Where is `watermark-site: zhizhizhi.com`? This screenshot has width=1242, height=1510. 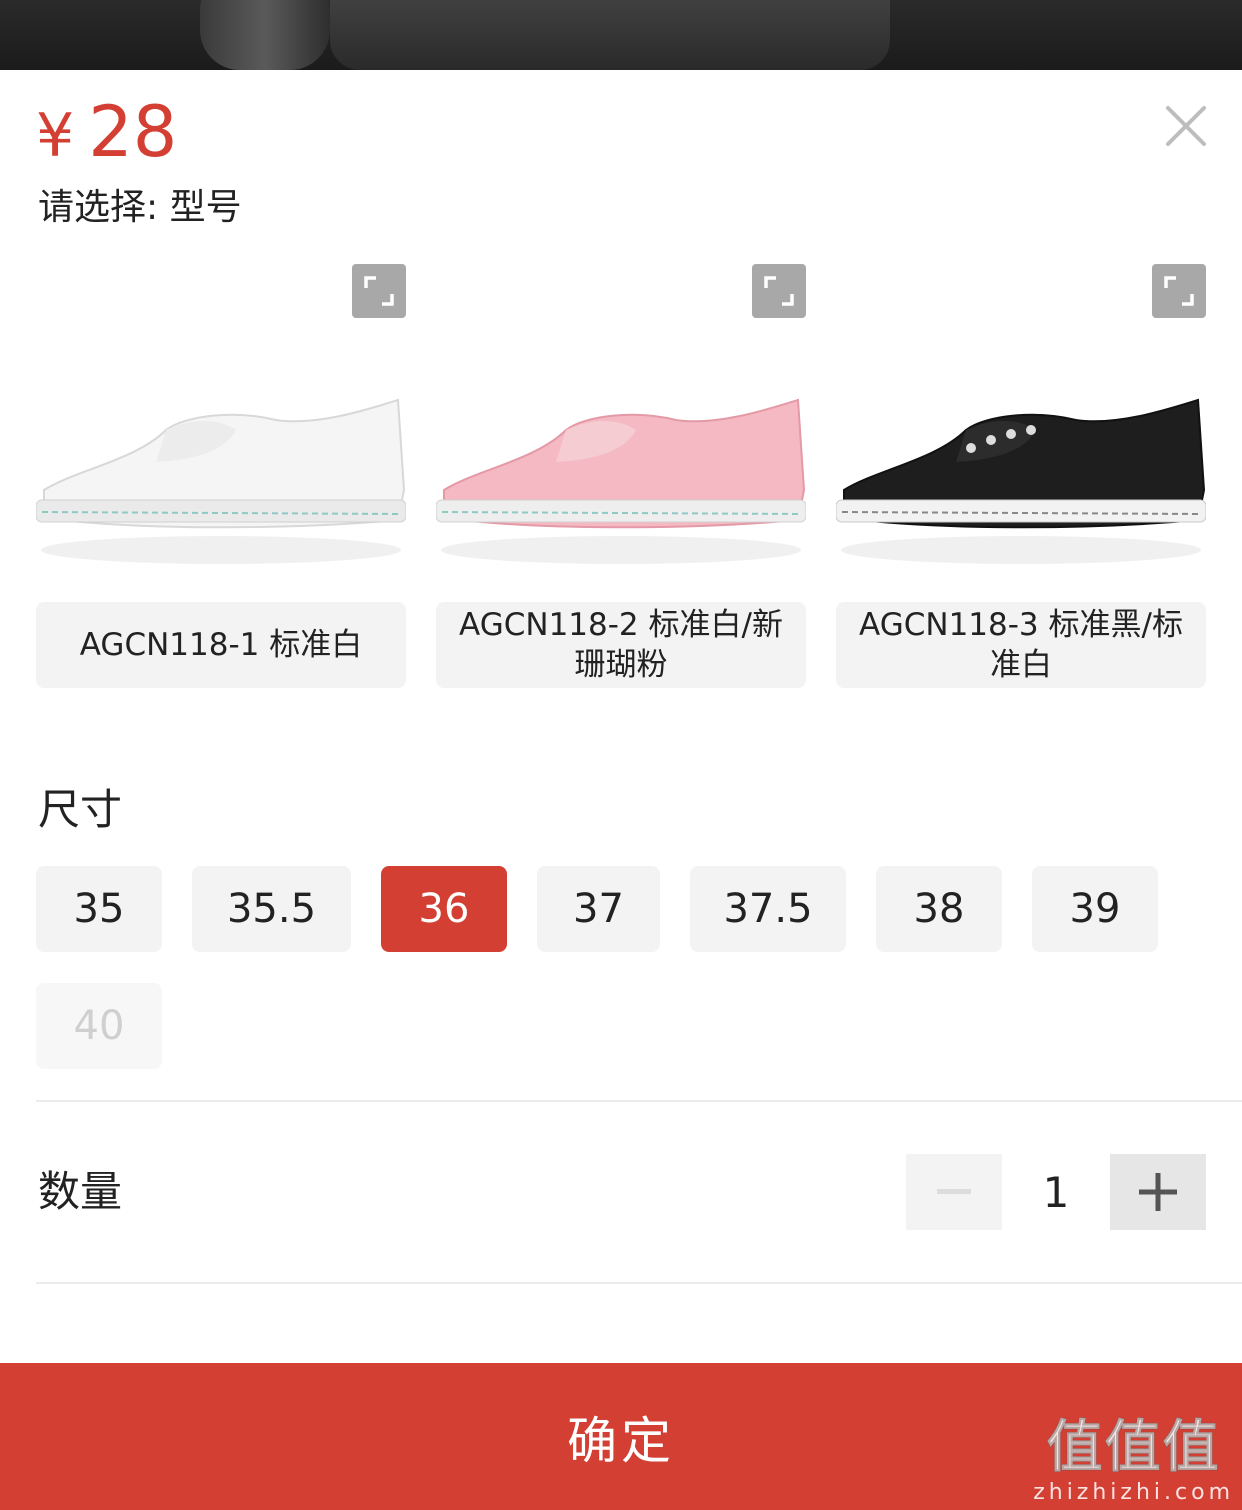
watermark-site: zhizhizhi.com is located at coordinates (1133, 1492).